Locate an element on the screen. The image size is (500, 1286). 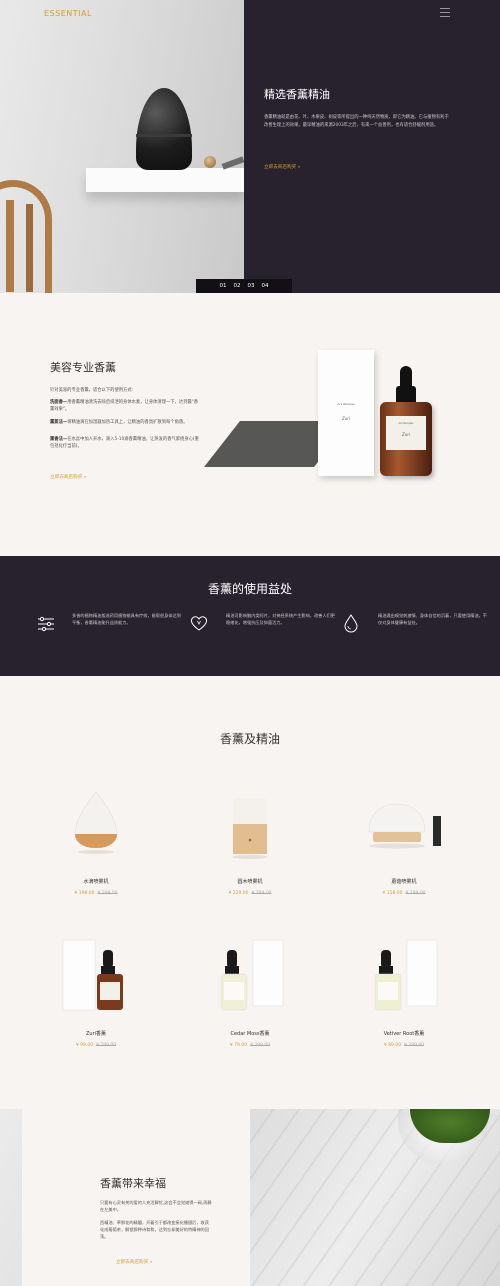
product-name: 蘑菇喷雾机 is located at coordinates (404, 881).